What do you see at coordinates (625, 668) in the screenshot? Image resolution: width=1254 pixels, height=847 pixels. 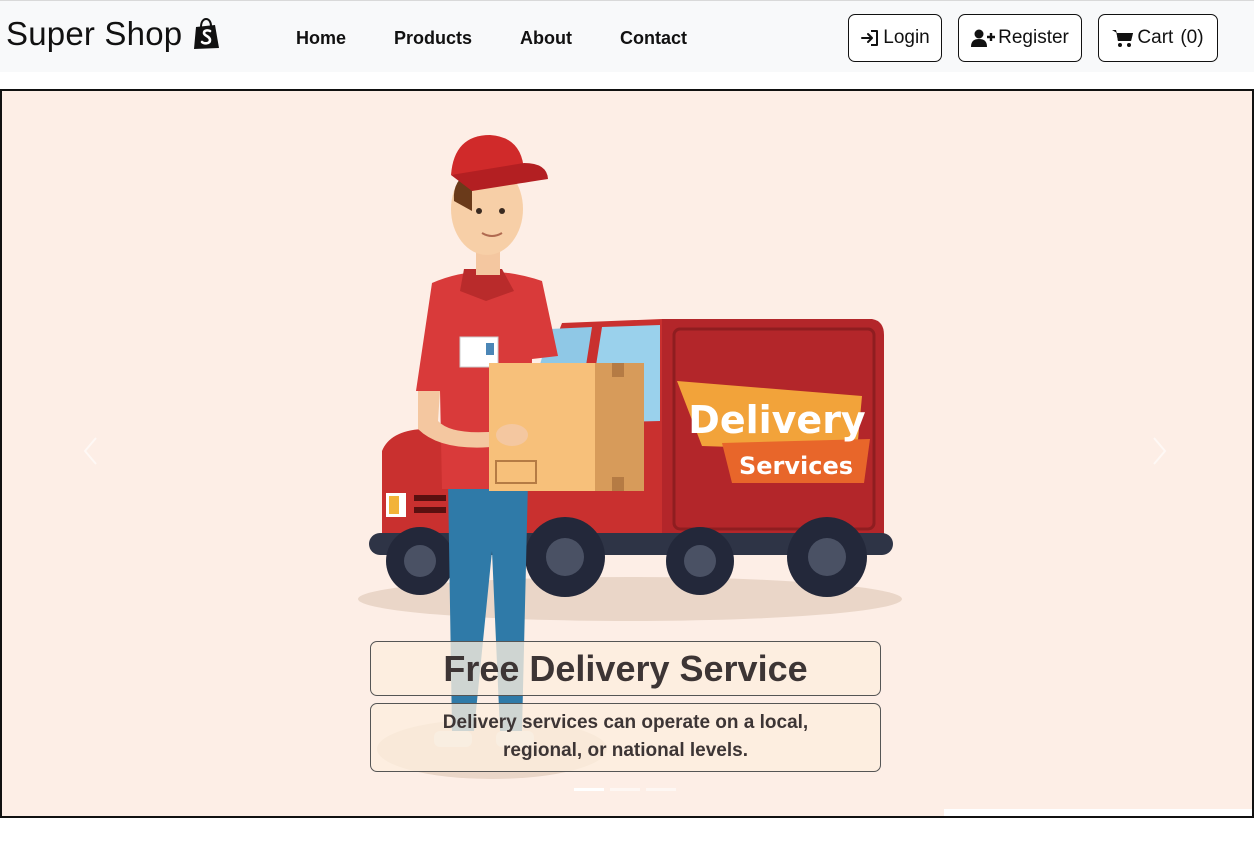 I see `carousel-caption-title: Free Delivery Service` at bounding box center [625, 668].